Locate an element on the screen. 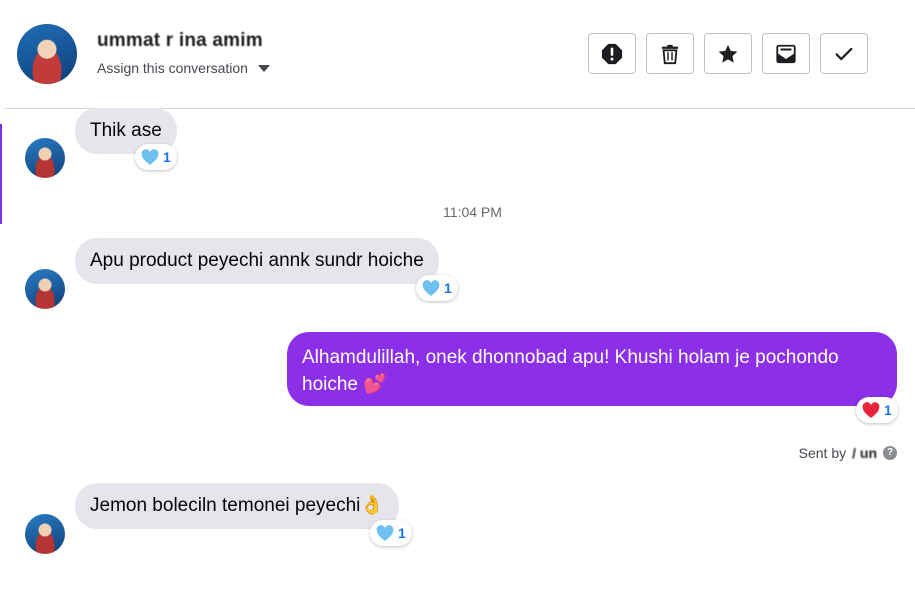  star-button is located at coordinates (728, 53).